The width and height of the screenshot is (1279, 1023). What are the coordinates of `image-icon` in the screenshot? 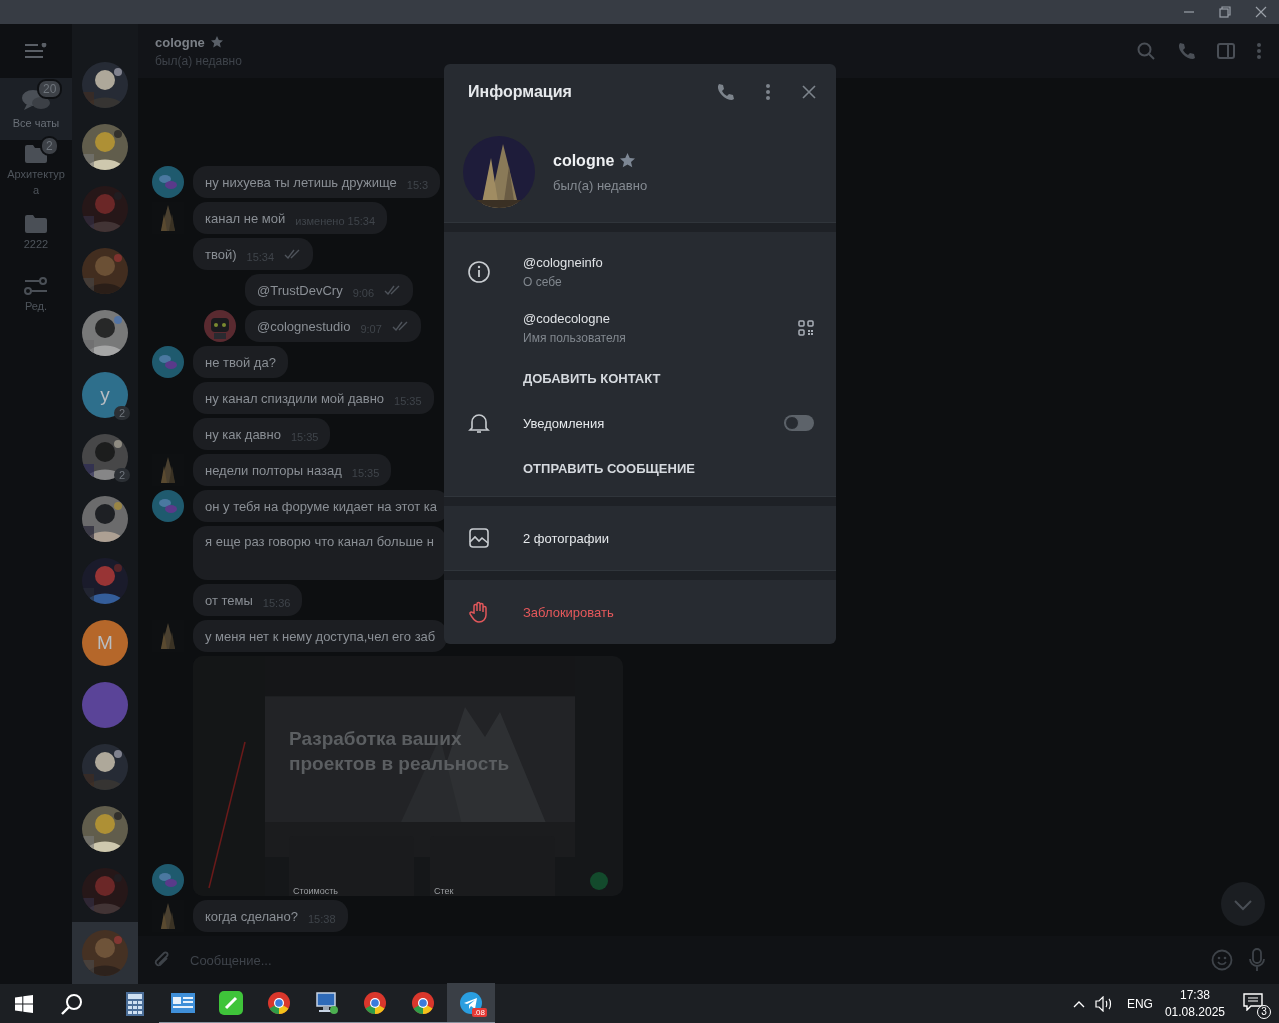 It's located at (479, 538).